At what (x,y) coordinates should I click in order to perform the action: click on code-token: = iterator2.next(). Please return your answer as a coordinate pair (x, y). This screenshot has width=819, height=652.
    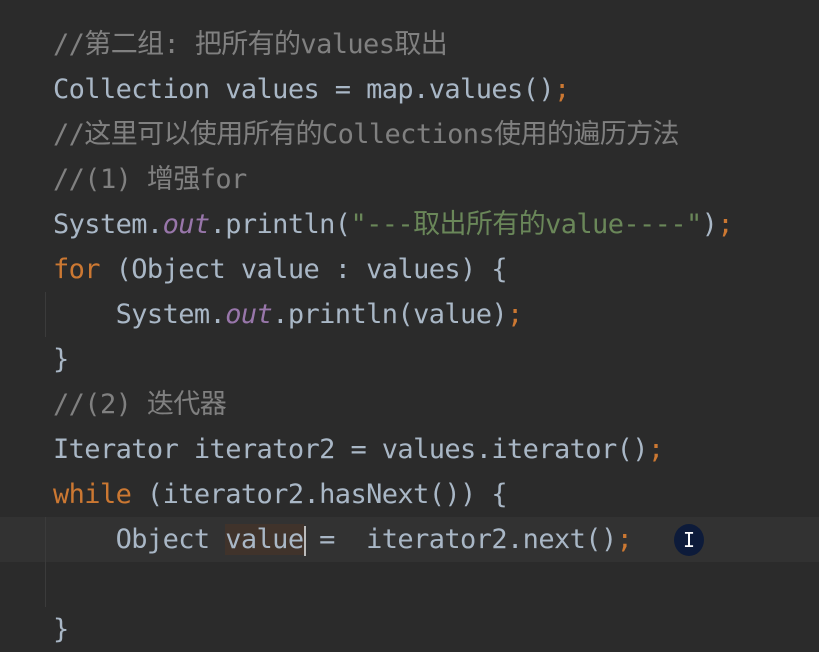
    Looking at the image, I should click on (460, 539).